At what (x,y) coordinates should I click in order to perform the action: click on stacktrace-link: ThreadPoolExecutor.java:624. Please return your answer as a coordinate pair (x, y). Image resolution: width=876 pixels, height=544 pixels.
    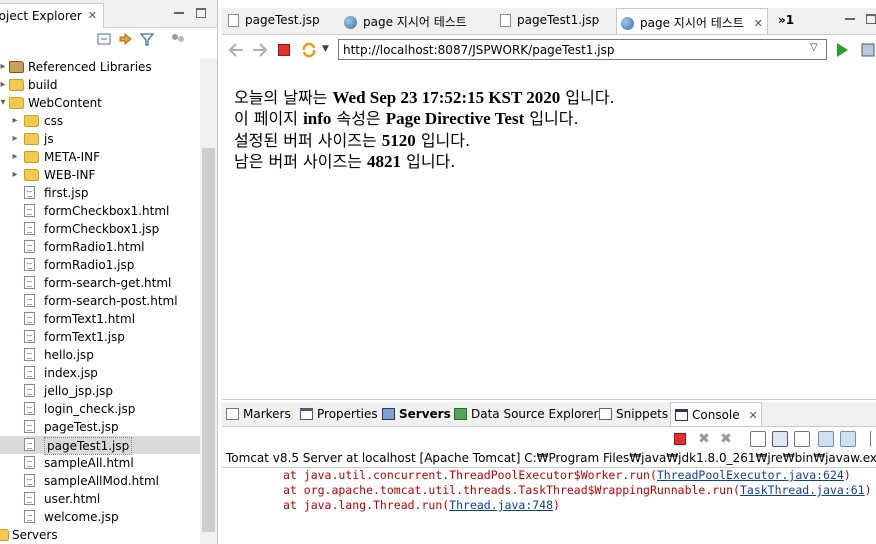
    Looking at the image, I should click on (750, 475).